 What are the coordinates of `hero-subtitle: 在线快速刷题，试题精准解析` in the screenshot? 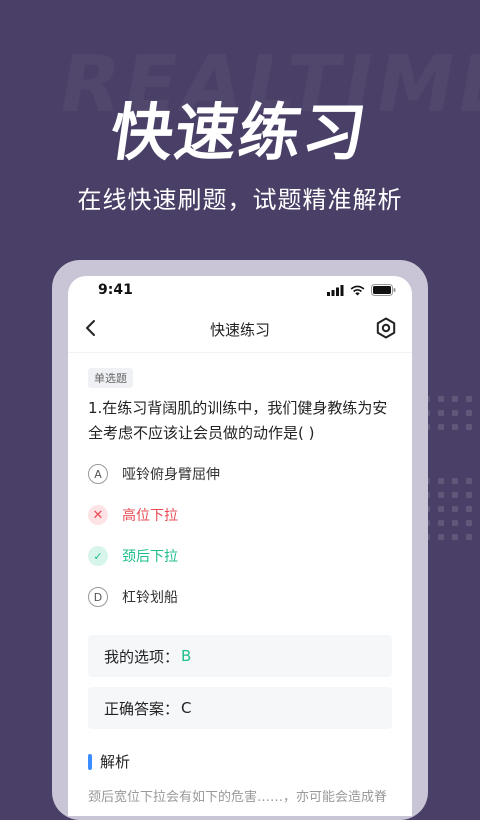 It's located at (240, 200).